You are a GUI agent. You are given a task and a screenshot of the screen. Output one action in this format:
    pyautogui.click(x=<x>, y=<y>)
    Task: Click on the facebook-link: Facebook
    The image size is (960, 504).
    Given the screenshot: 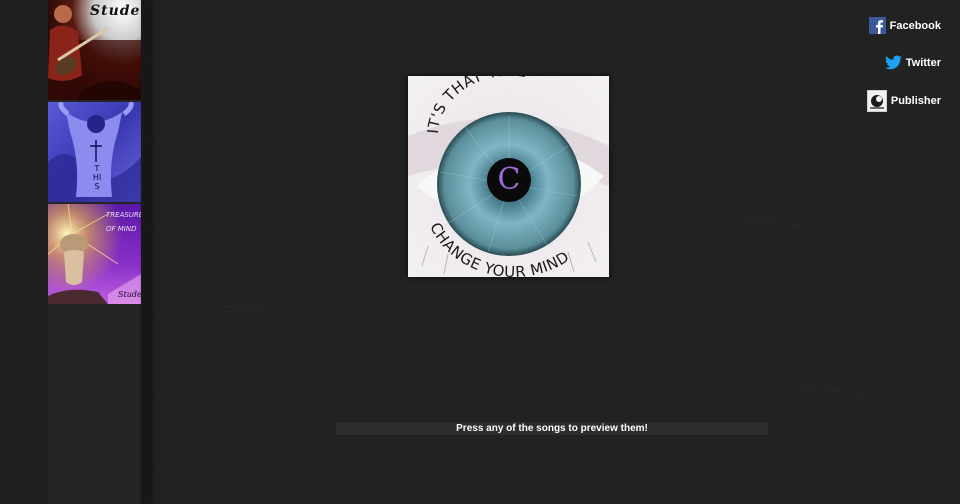 What is the action you would take?
    pyautogui.click(x=904, y=25)
    